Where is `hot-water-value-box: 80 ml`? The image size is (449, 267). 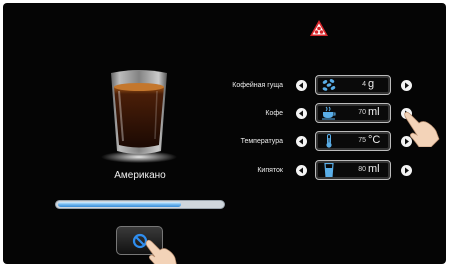
hot-water-value-box: 80 ml is located at coordinates (353, 170).